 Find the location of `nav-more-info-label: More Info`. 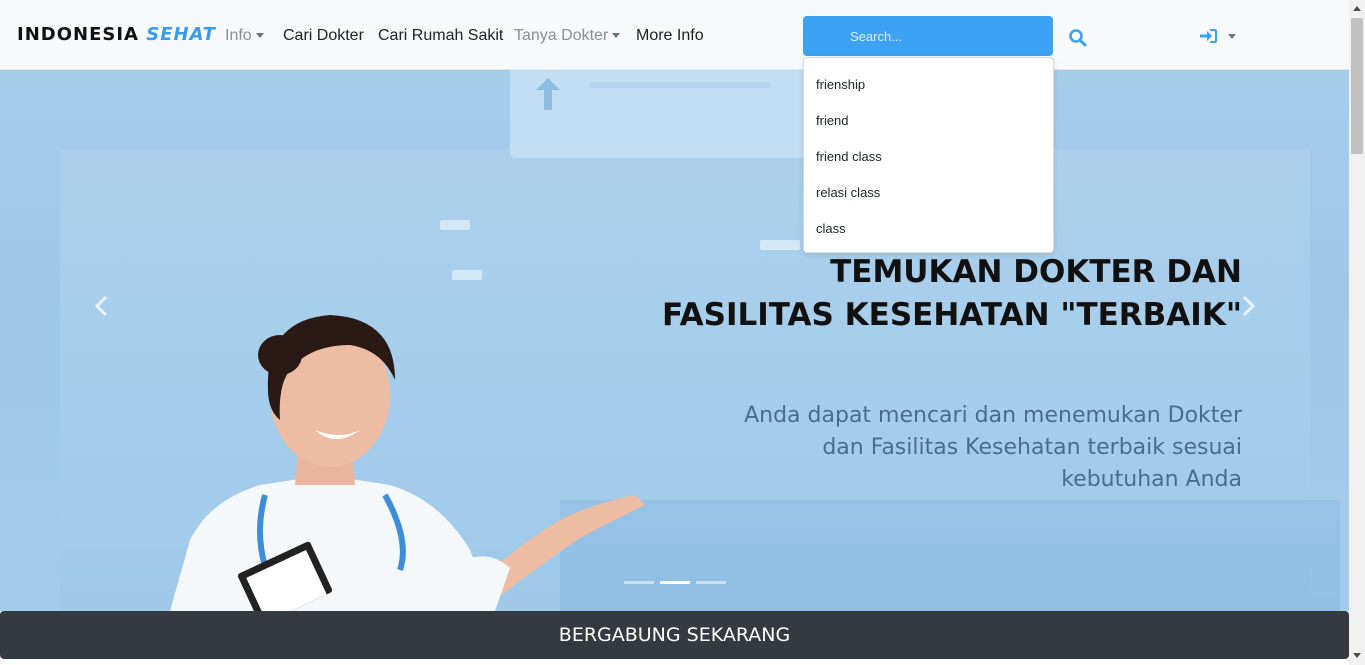

nav-more-info-label: More Info is located at coordinates (670, 35).